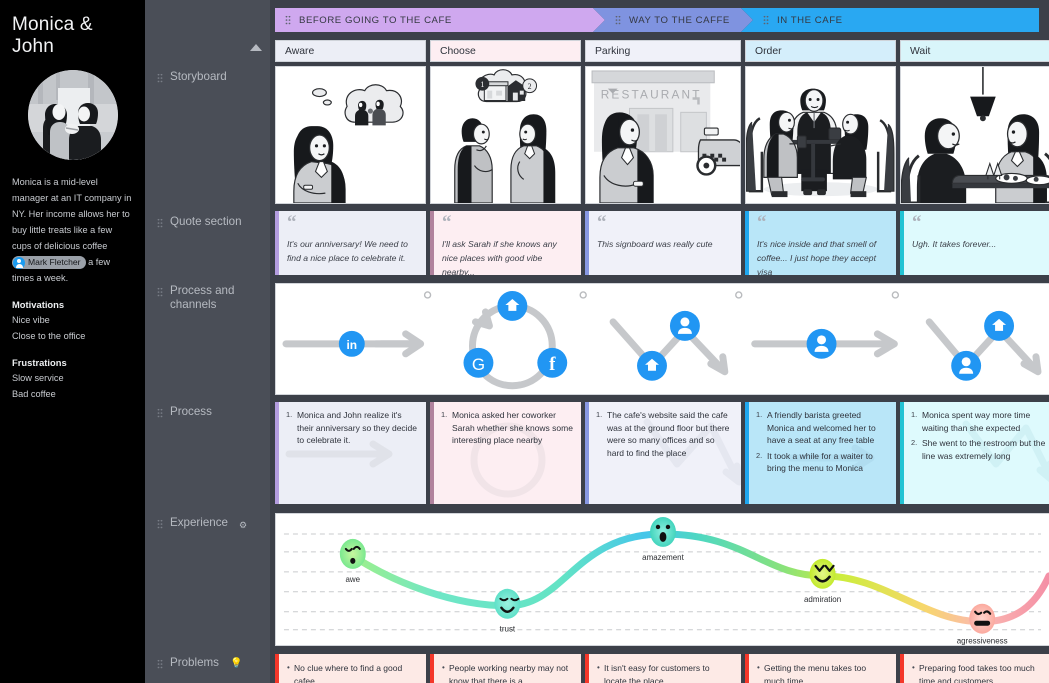 The image size is (1049, 683). Describe the element at coordinates (236, 664) in the screenshot. I see `bulb-icon: 💡` at that location.